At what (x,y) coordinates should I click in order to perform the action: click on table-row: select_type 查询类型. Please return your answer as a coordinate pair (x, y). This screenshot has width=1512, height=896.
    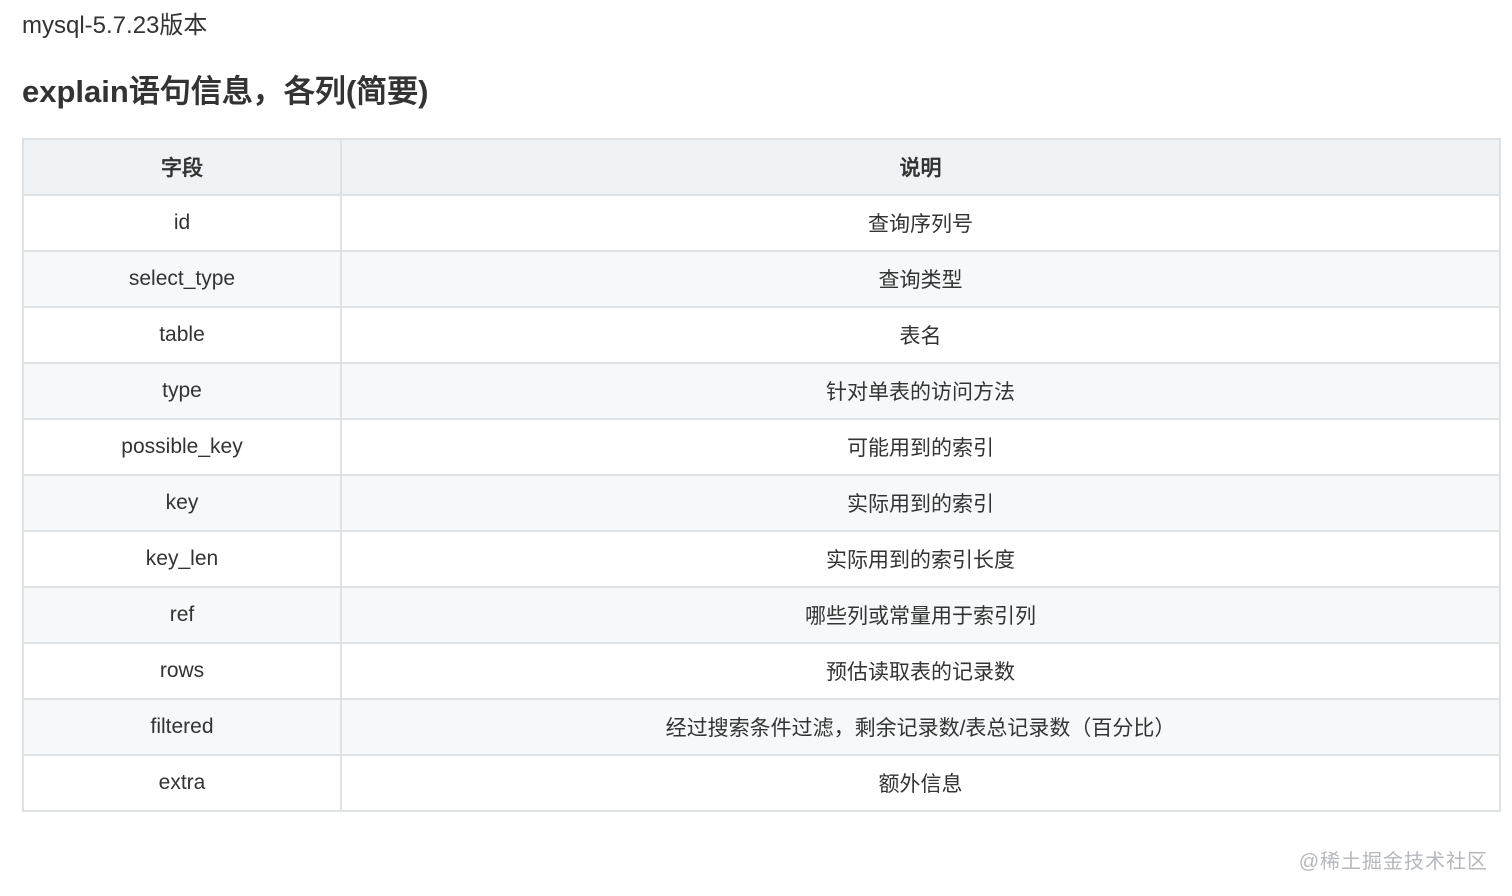
    Looking at the image, I should click on (761, 279).